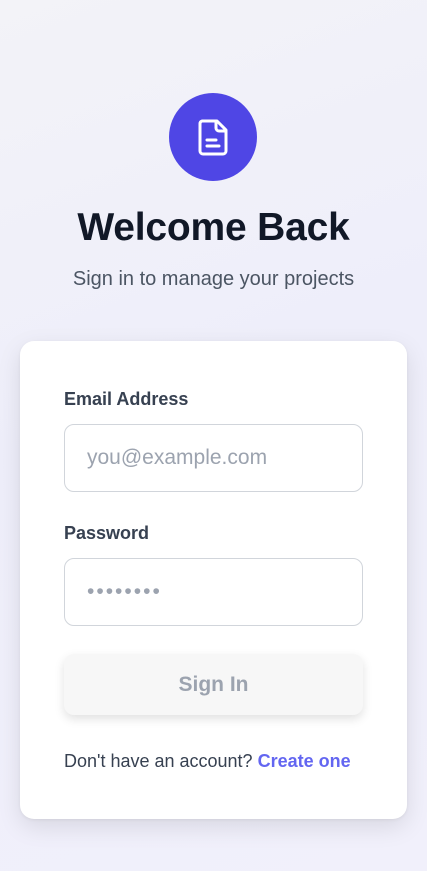 The height and width of the screenshot is (871, 427). Describe the element at coordinates (213, 458) in the screenshot. I see `email-field` at that location.